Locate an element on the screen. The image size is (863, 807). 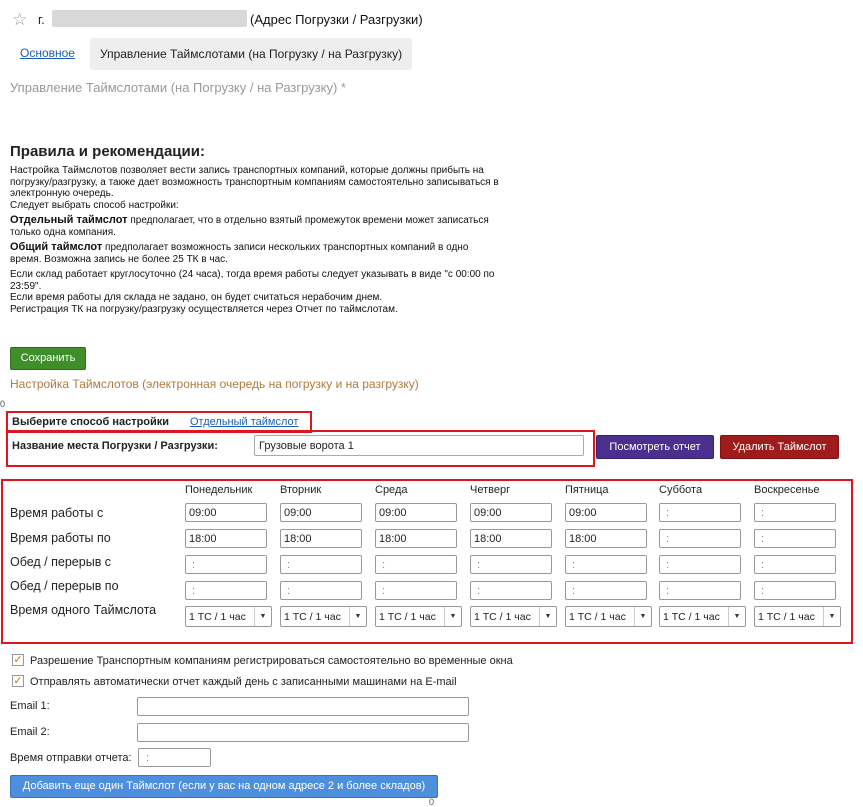
send-time-input is located at coordinates (174, 757).